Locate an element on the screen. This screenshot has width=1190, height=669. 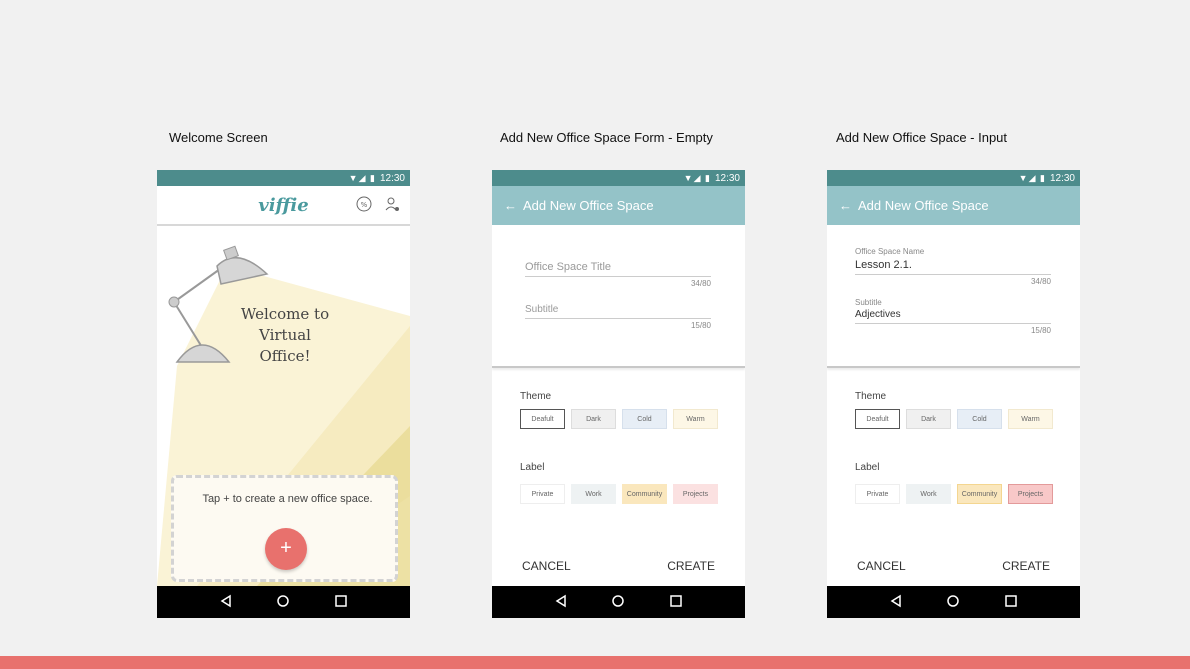
caption-form-input: Add New Office Space - Input is located at coordinates (922, 137).